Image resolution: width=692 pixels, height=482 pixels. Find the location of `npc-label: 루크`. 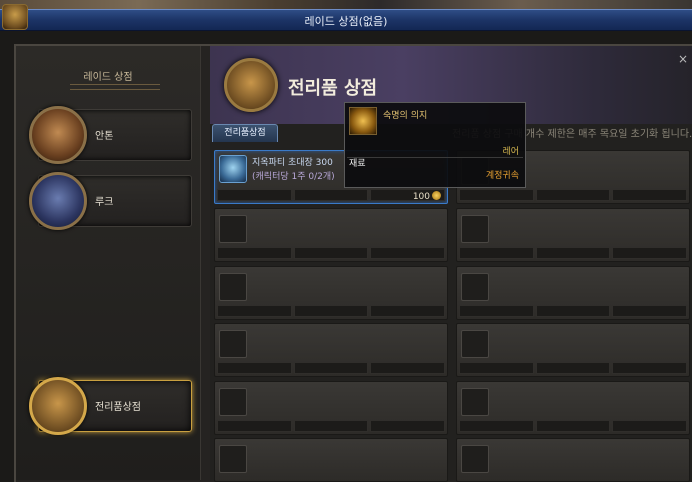

npc-label: 루크 is located at coordinates (104, 202).